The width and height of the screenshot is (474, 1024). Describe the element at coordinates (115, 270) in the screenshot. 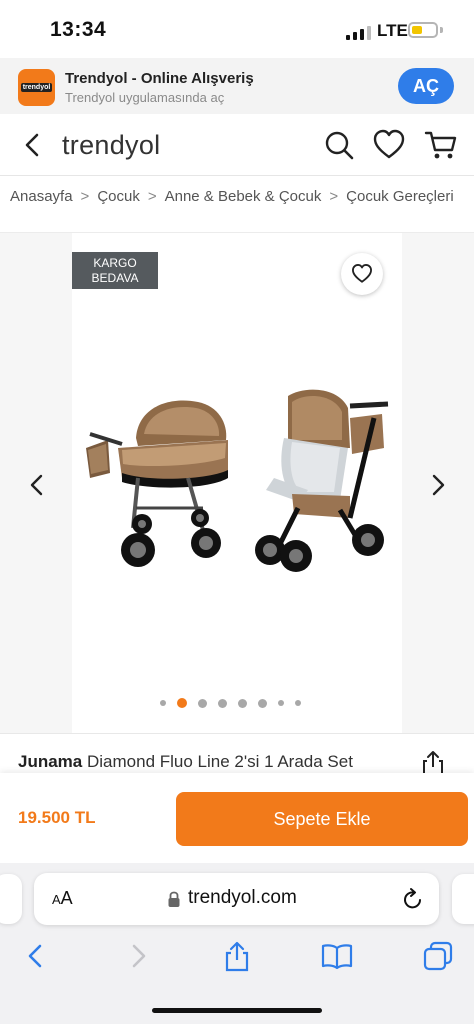

I see `free-shipping-badge: KARGO BEDAVA` at that location.